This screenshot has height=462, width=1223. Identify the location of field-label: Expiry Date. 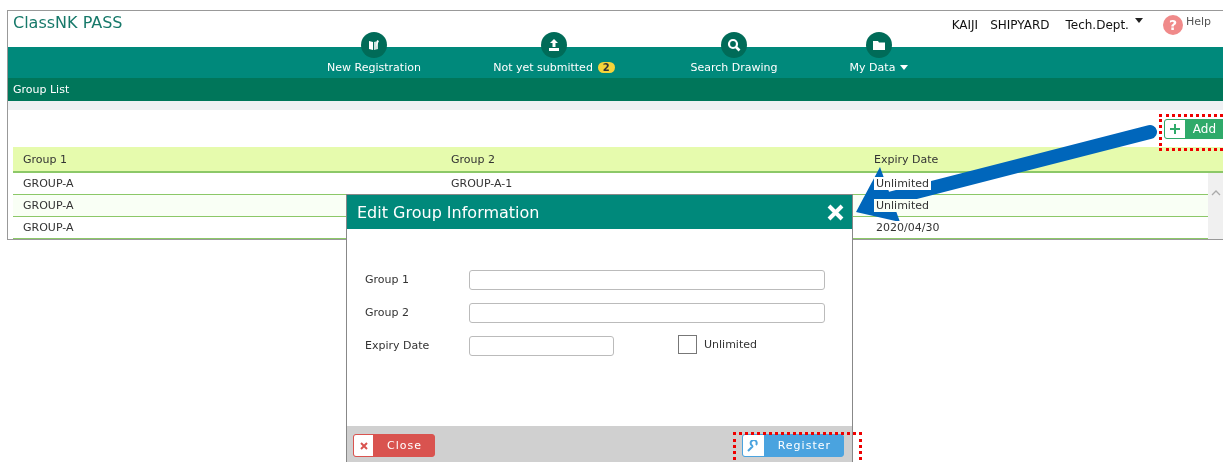
(398, 345).